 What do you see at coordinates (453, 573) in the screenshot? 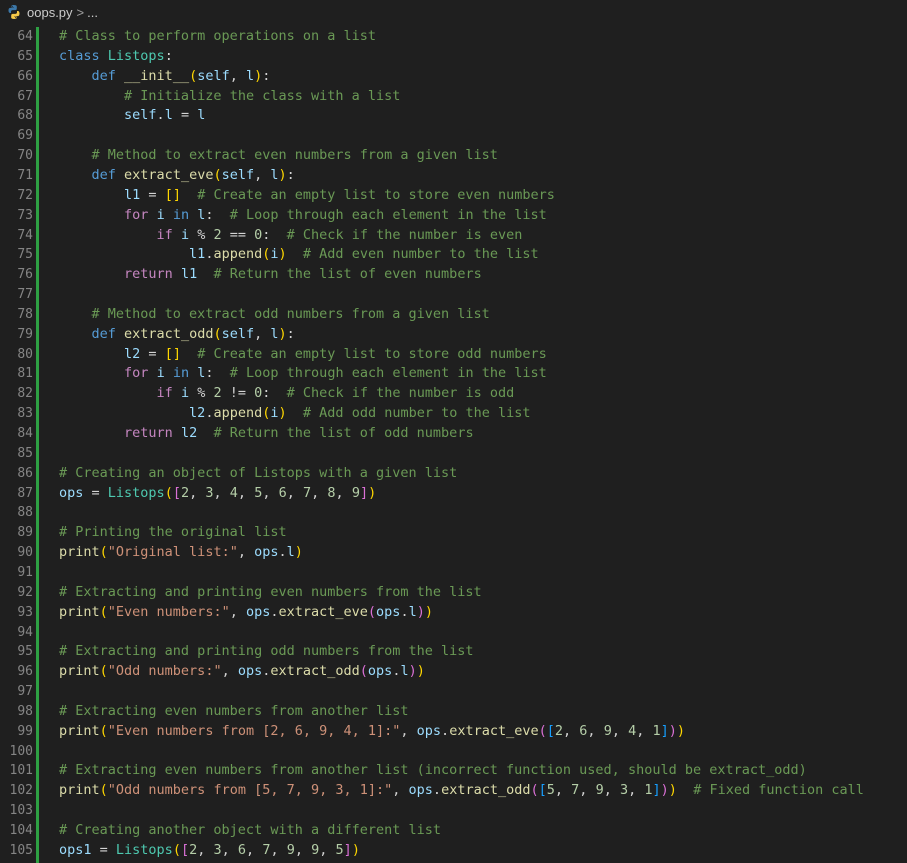
I see `code-line: 91` at bounding box center [453, 573].